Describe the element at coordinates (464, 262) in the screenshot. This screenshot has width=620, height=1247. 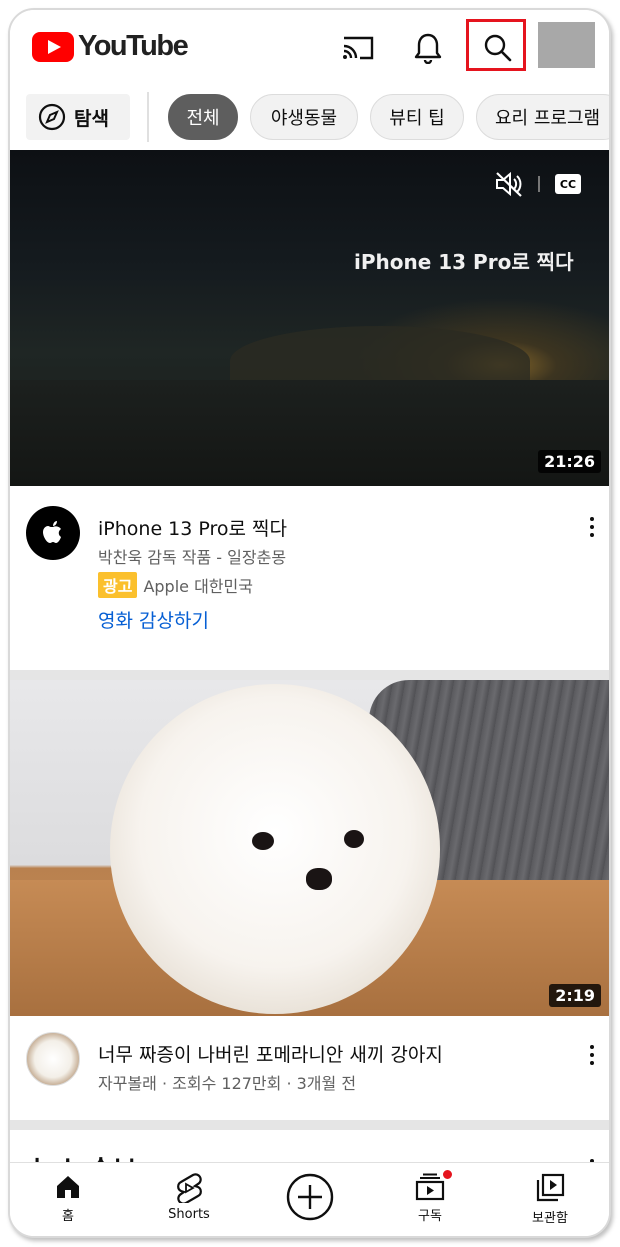
I see `thumbnail-overlay-title: iPhone 13 Pro로 찍다` at that location.